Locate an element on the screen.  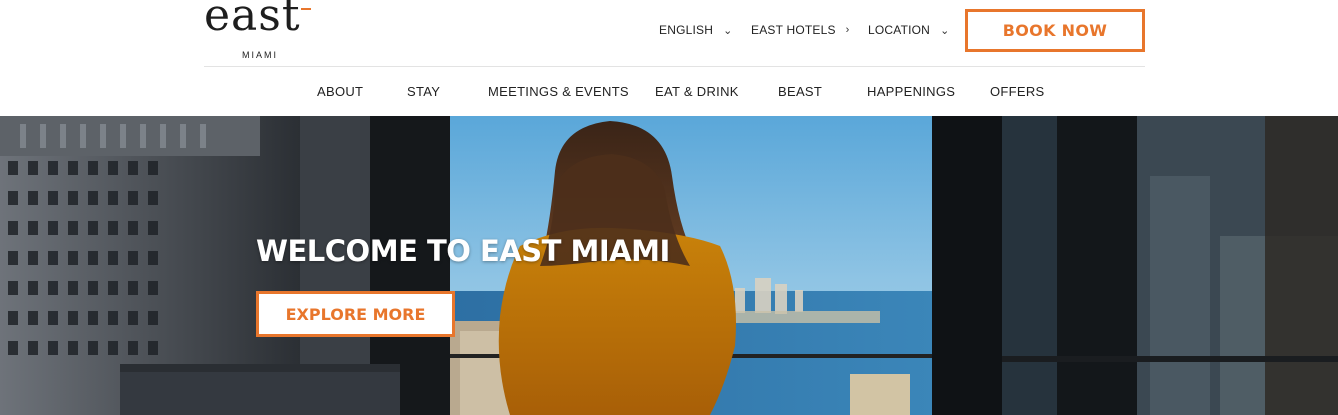
language-selector-toggle: ENGLISH ⌄ is located at coordinates (696, 30).